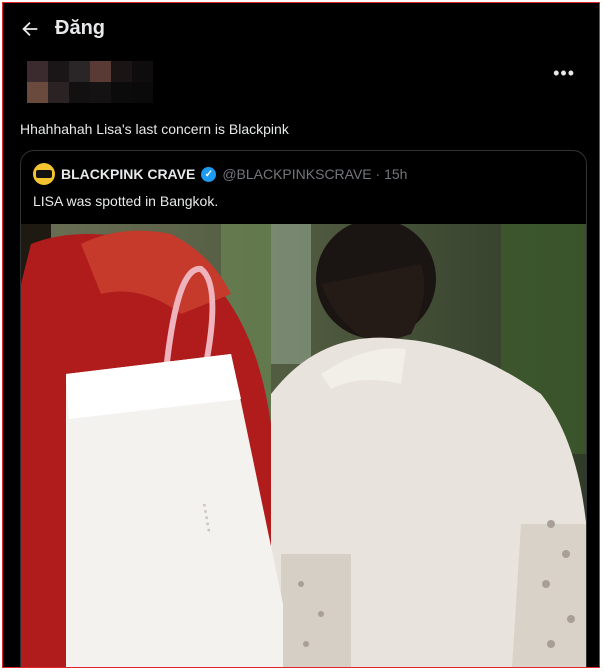 The image size is (604, 672). Describe the element at coordinates (80, 28) in the screenshot. I see `page-title: Đăng` at that location.